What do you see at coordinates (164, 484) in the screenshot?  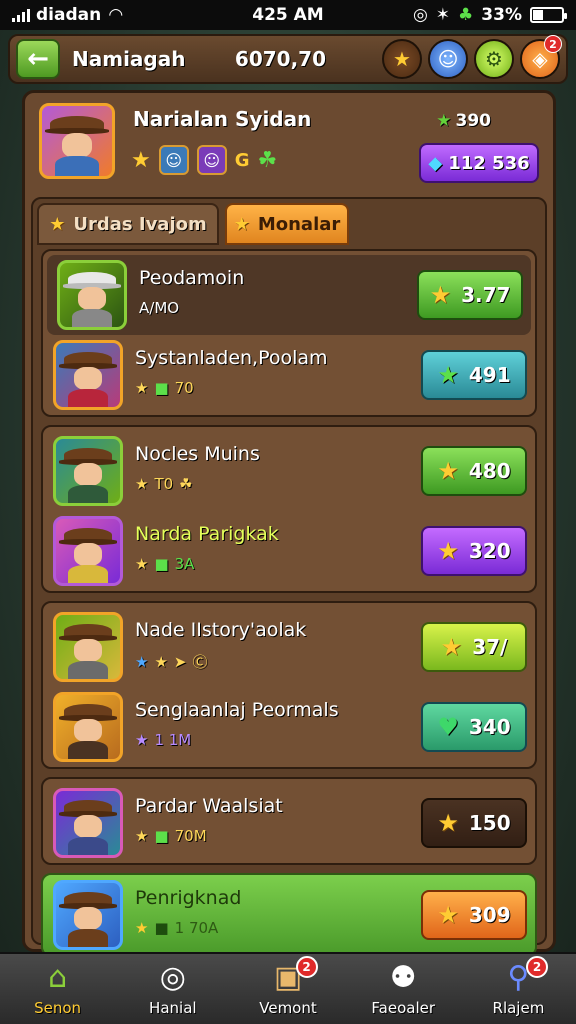 I see `player-stats: ★ T0 ☘` at bounding box center [164, 484].